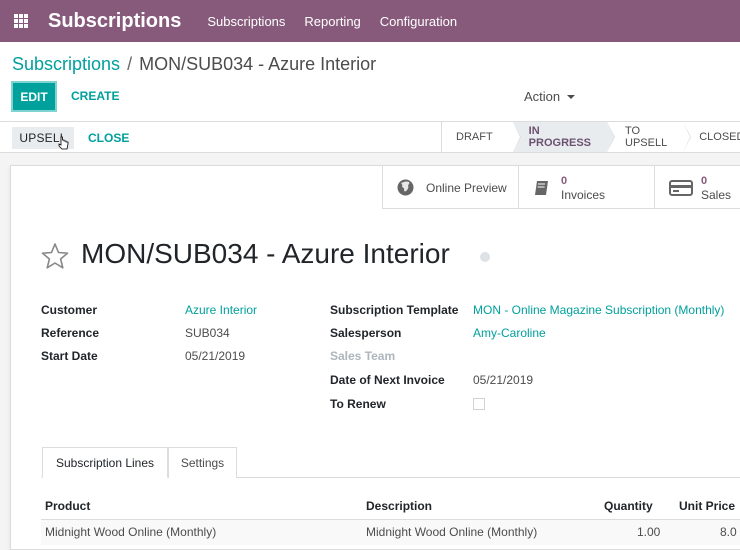  What do you see at coordinates (485, 257) in the screenshot?
I see `kanban-state-dot` at bounding box center [485, 257].